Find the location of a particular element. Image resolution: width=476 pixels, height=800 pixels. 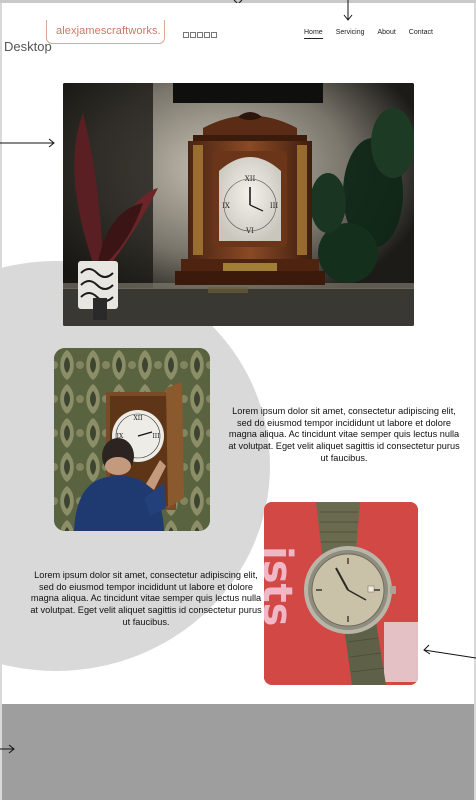

logo: alexjamescraftworks. is located at coordinates (131, 32).